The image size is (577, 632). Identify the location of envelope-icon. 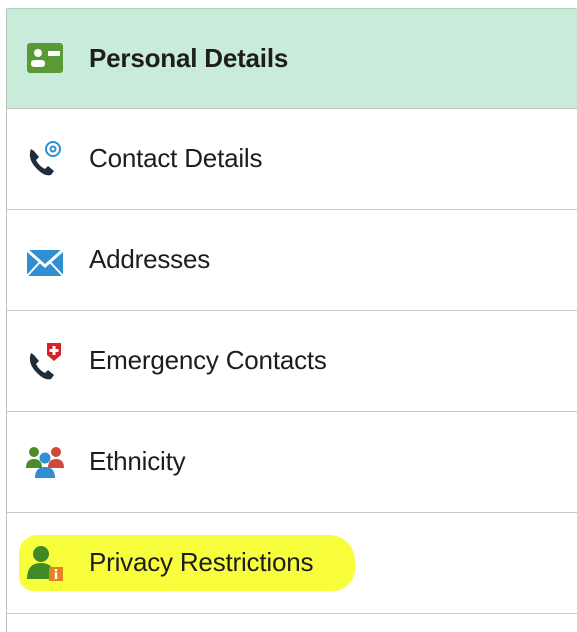
(45, 262).